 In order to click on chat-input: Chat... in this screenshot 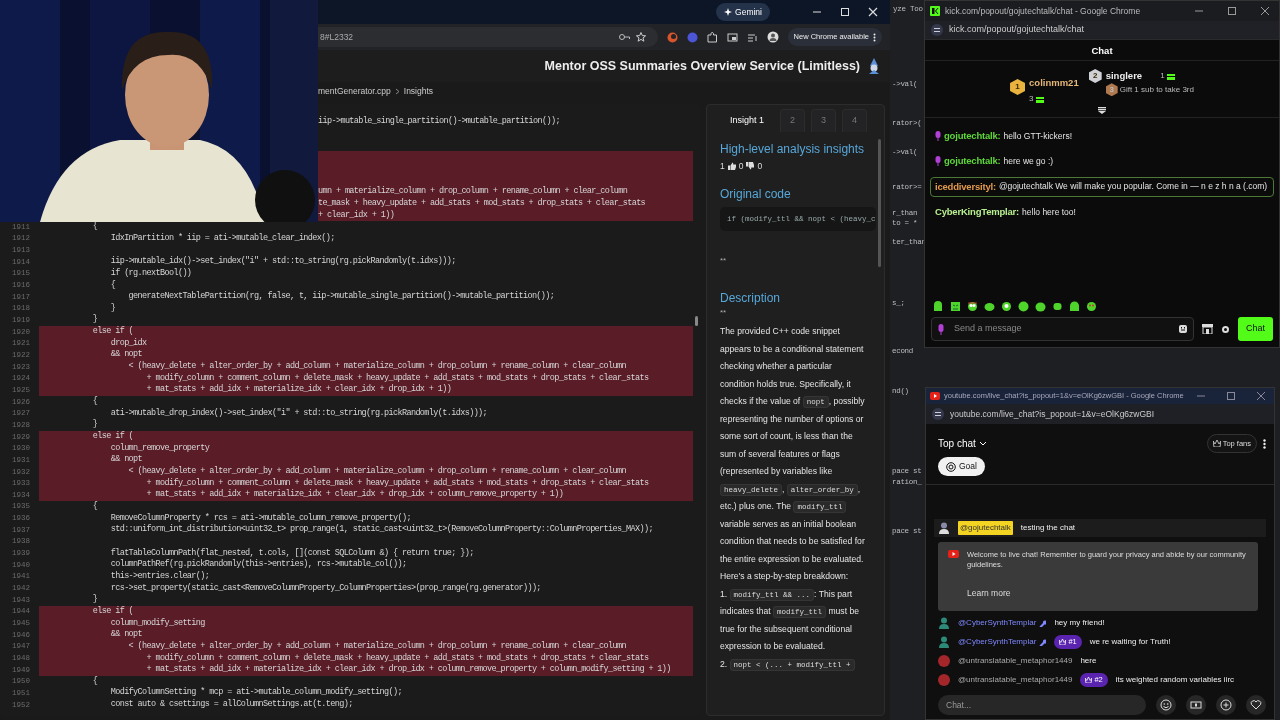, I will do `click(1042, 705)`.